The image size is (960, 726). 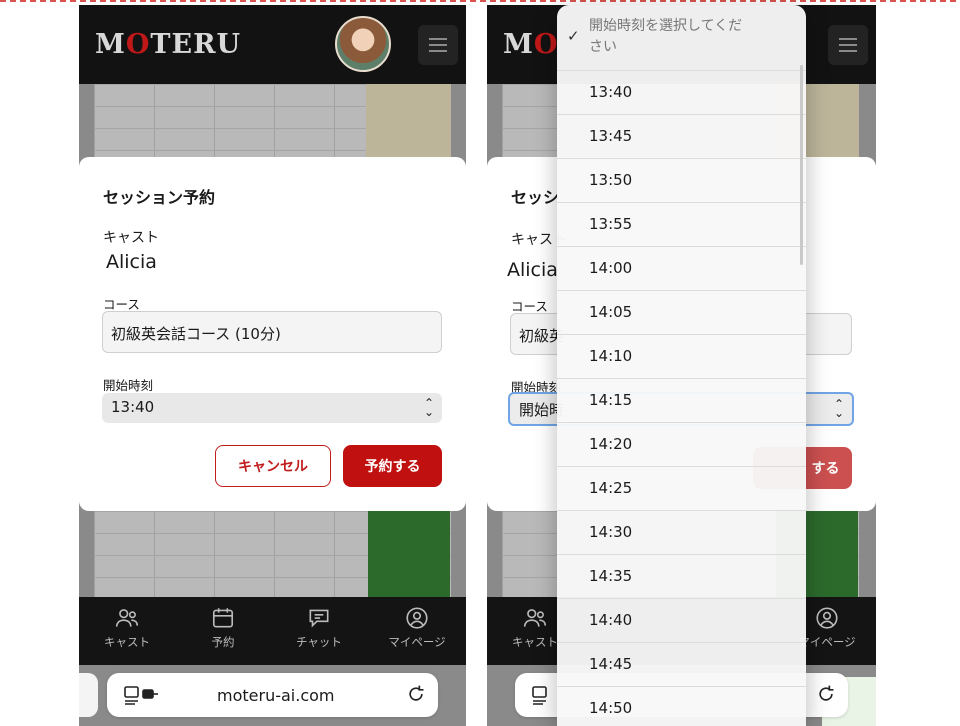 What do you see at coordinates (223, 642) in the screenshot?
I see `nav-label: 予約` at bounding box center [223, 642].